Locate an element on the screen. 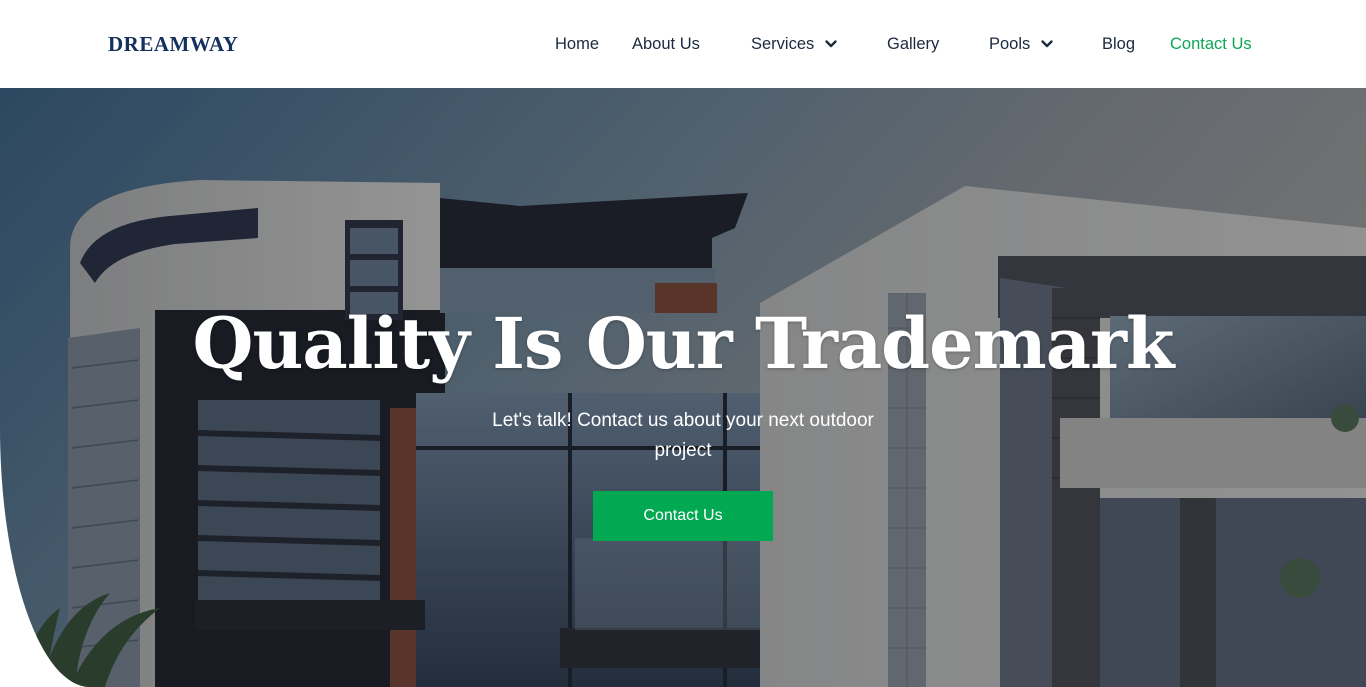  nav-pools: Pools is located at coordinates (1021, 44).